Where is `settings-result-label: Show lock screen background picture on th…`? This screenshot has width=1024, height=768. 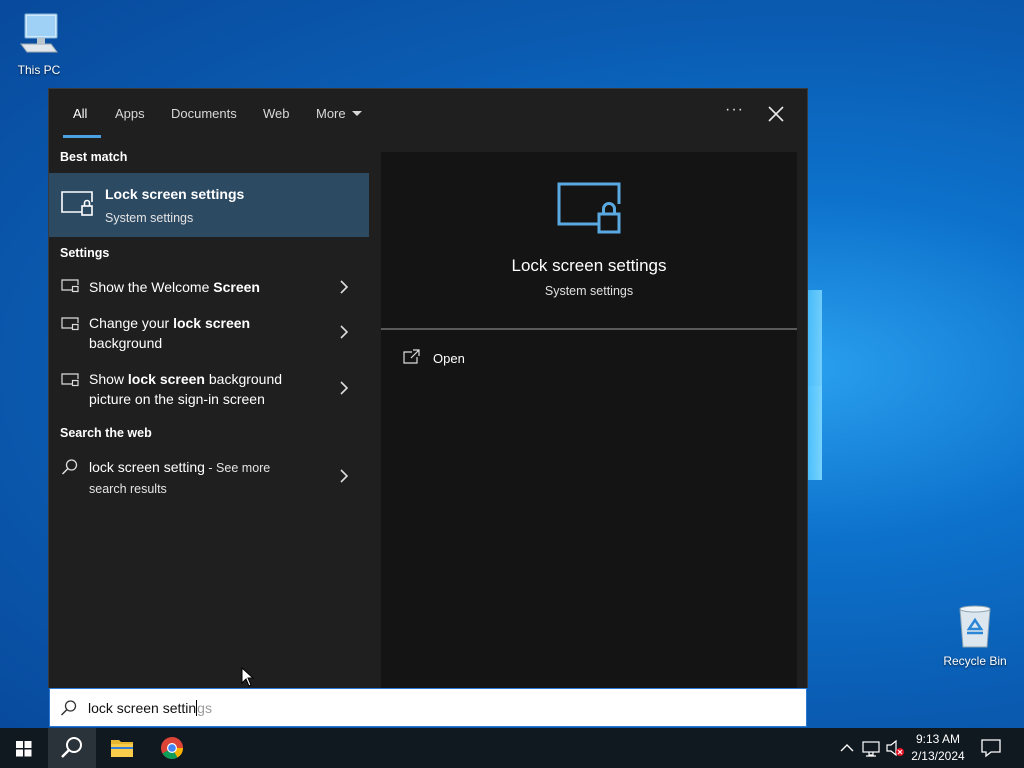
settings-result-label: Show lock screen background picture on th… is located at coordinates (211, 389).